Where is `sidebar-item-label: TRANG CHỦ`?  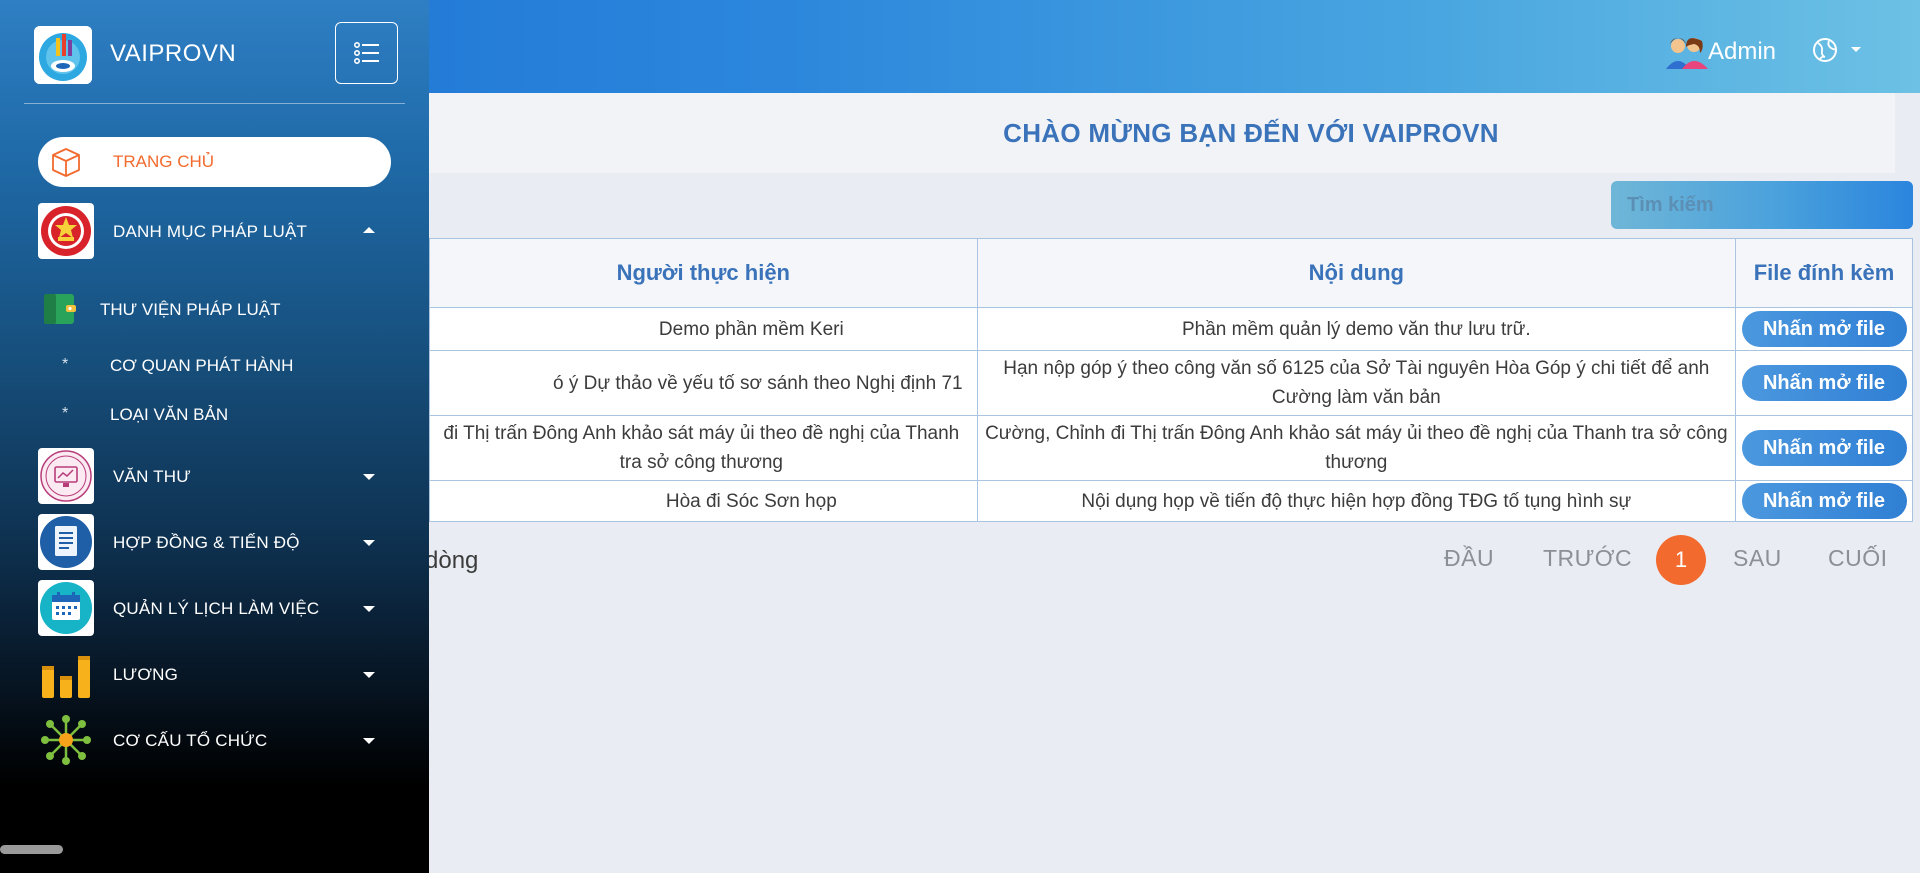 sidebar-item-label: TRANG CHỦ is located at coordinates (164, 161).